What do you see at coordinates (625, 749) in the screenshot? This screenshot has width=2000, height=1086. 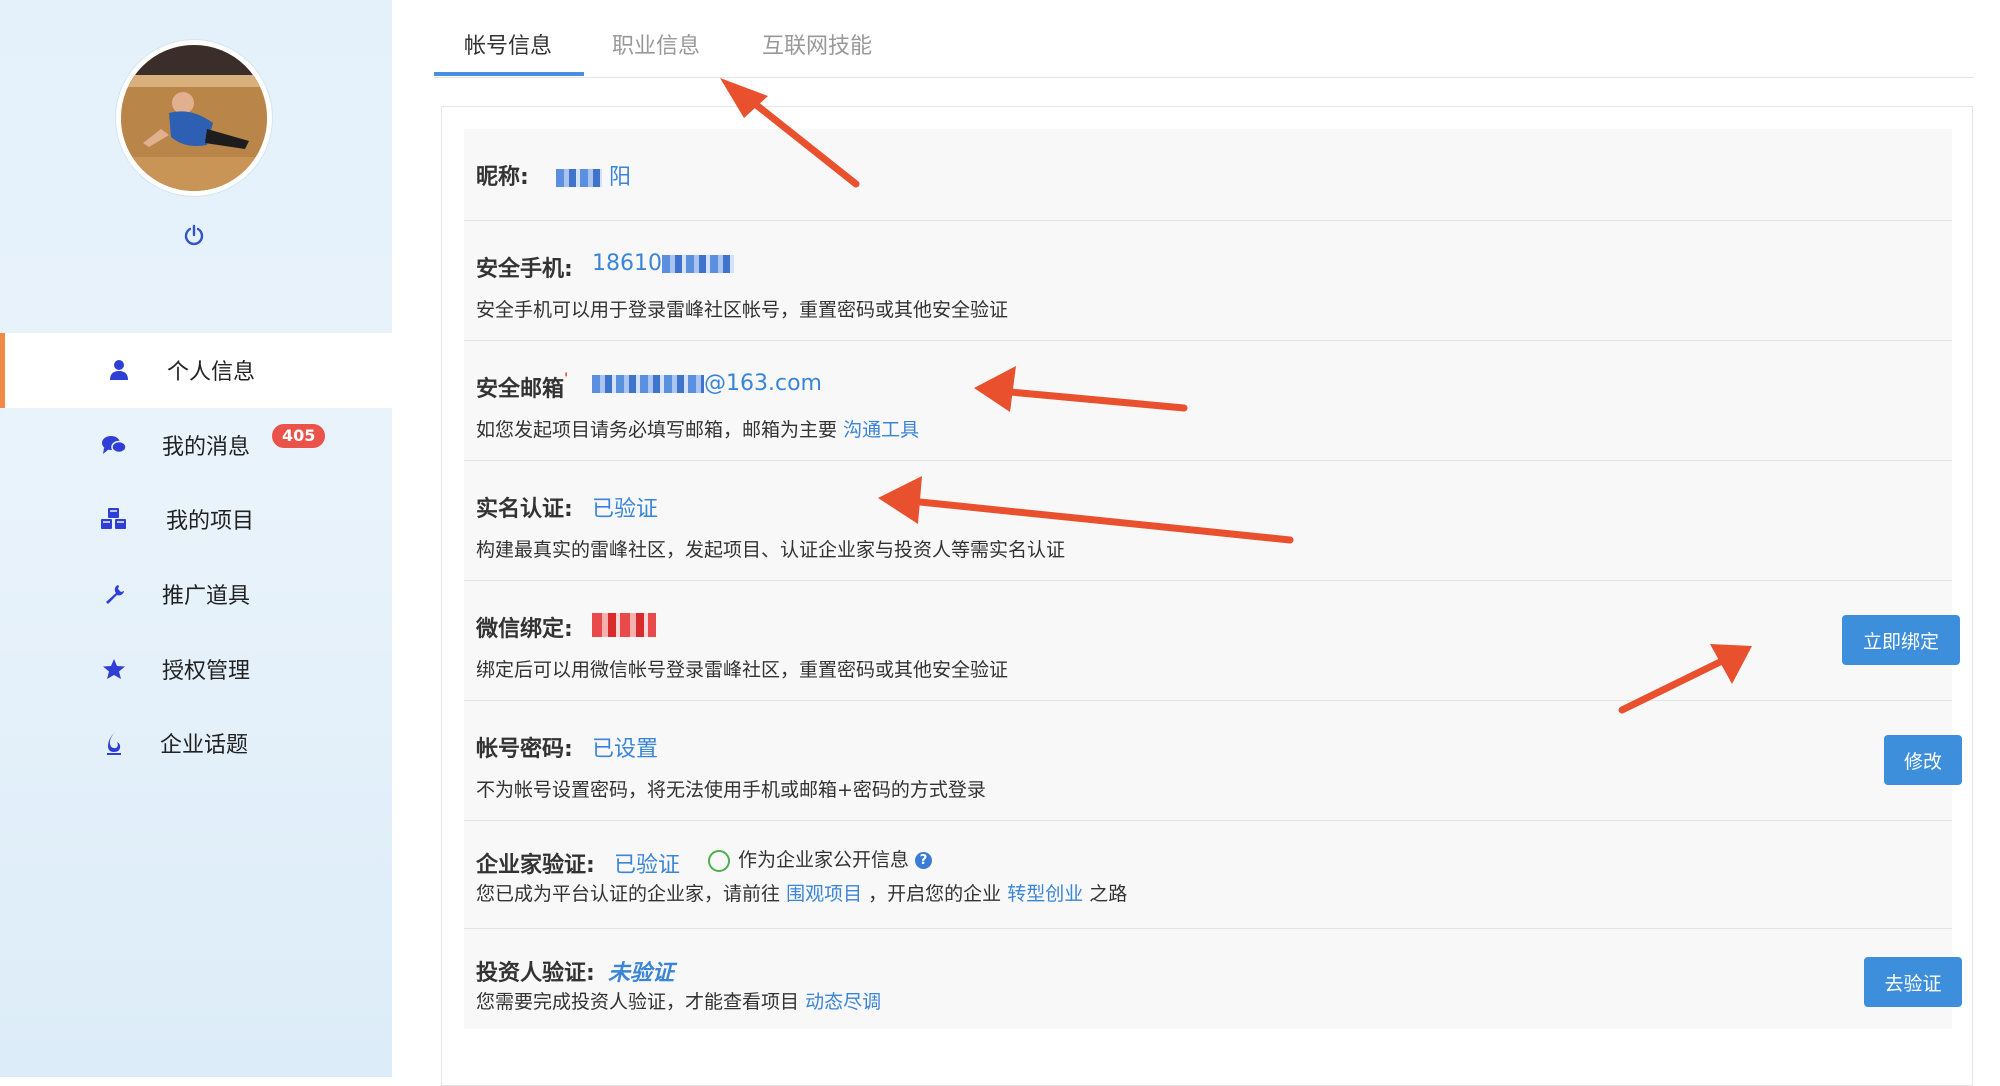 I see `password-status: 已设置` at bounding box center [625, 749].